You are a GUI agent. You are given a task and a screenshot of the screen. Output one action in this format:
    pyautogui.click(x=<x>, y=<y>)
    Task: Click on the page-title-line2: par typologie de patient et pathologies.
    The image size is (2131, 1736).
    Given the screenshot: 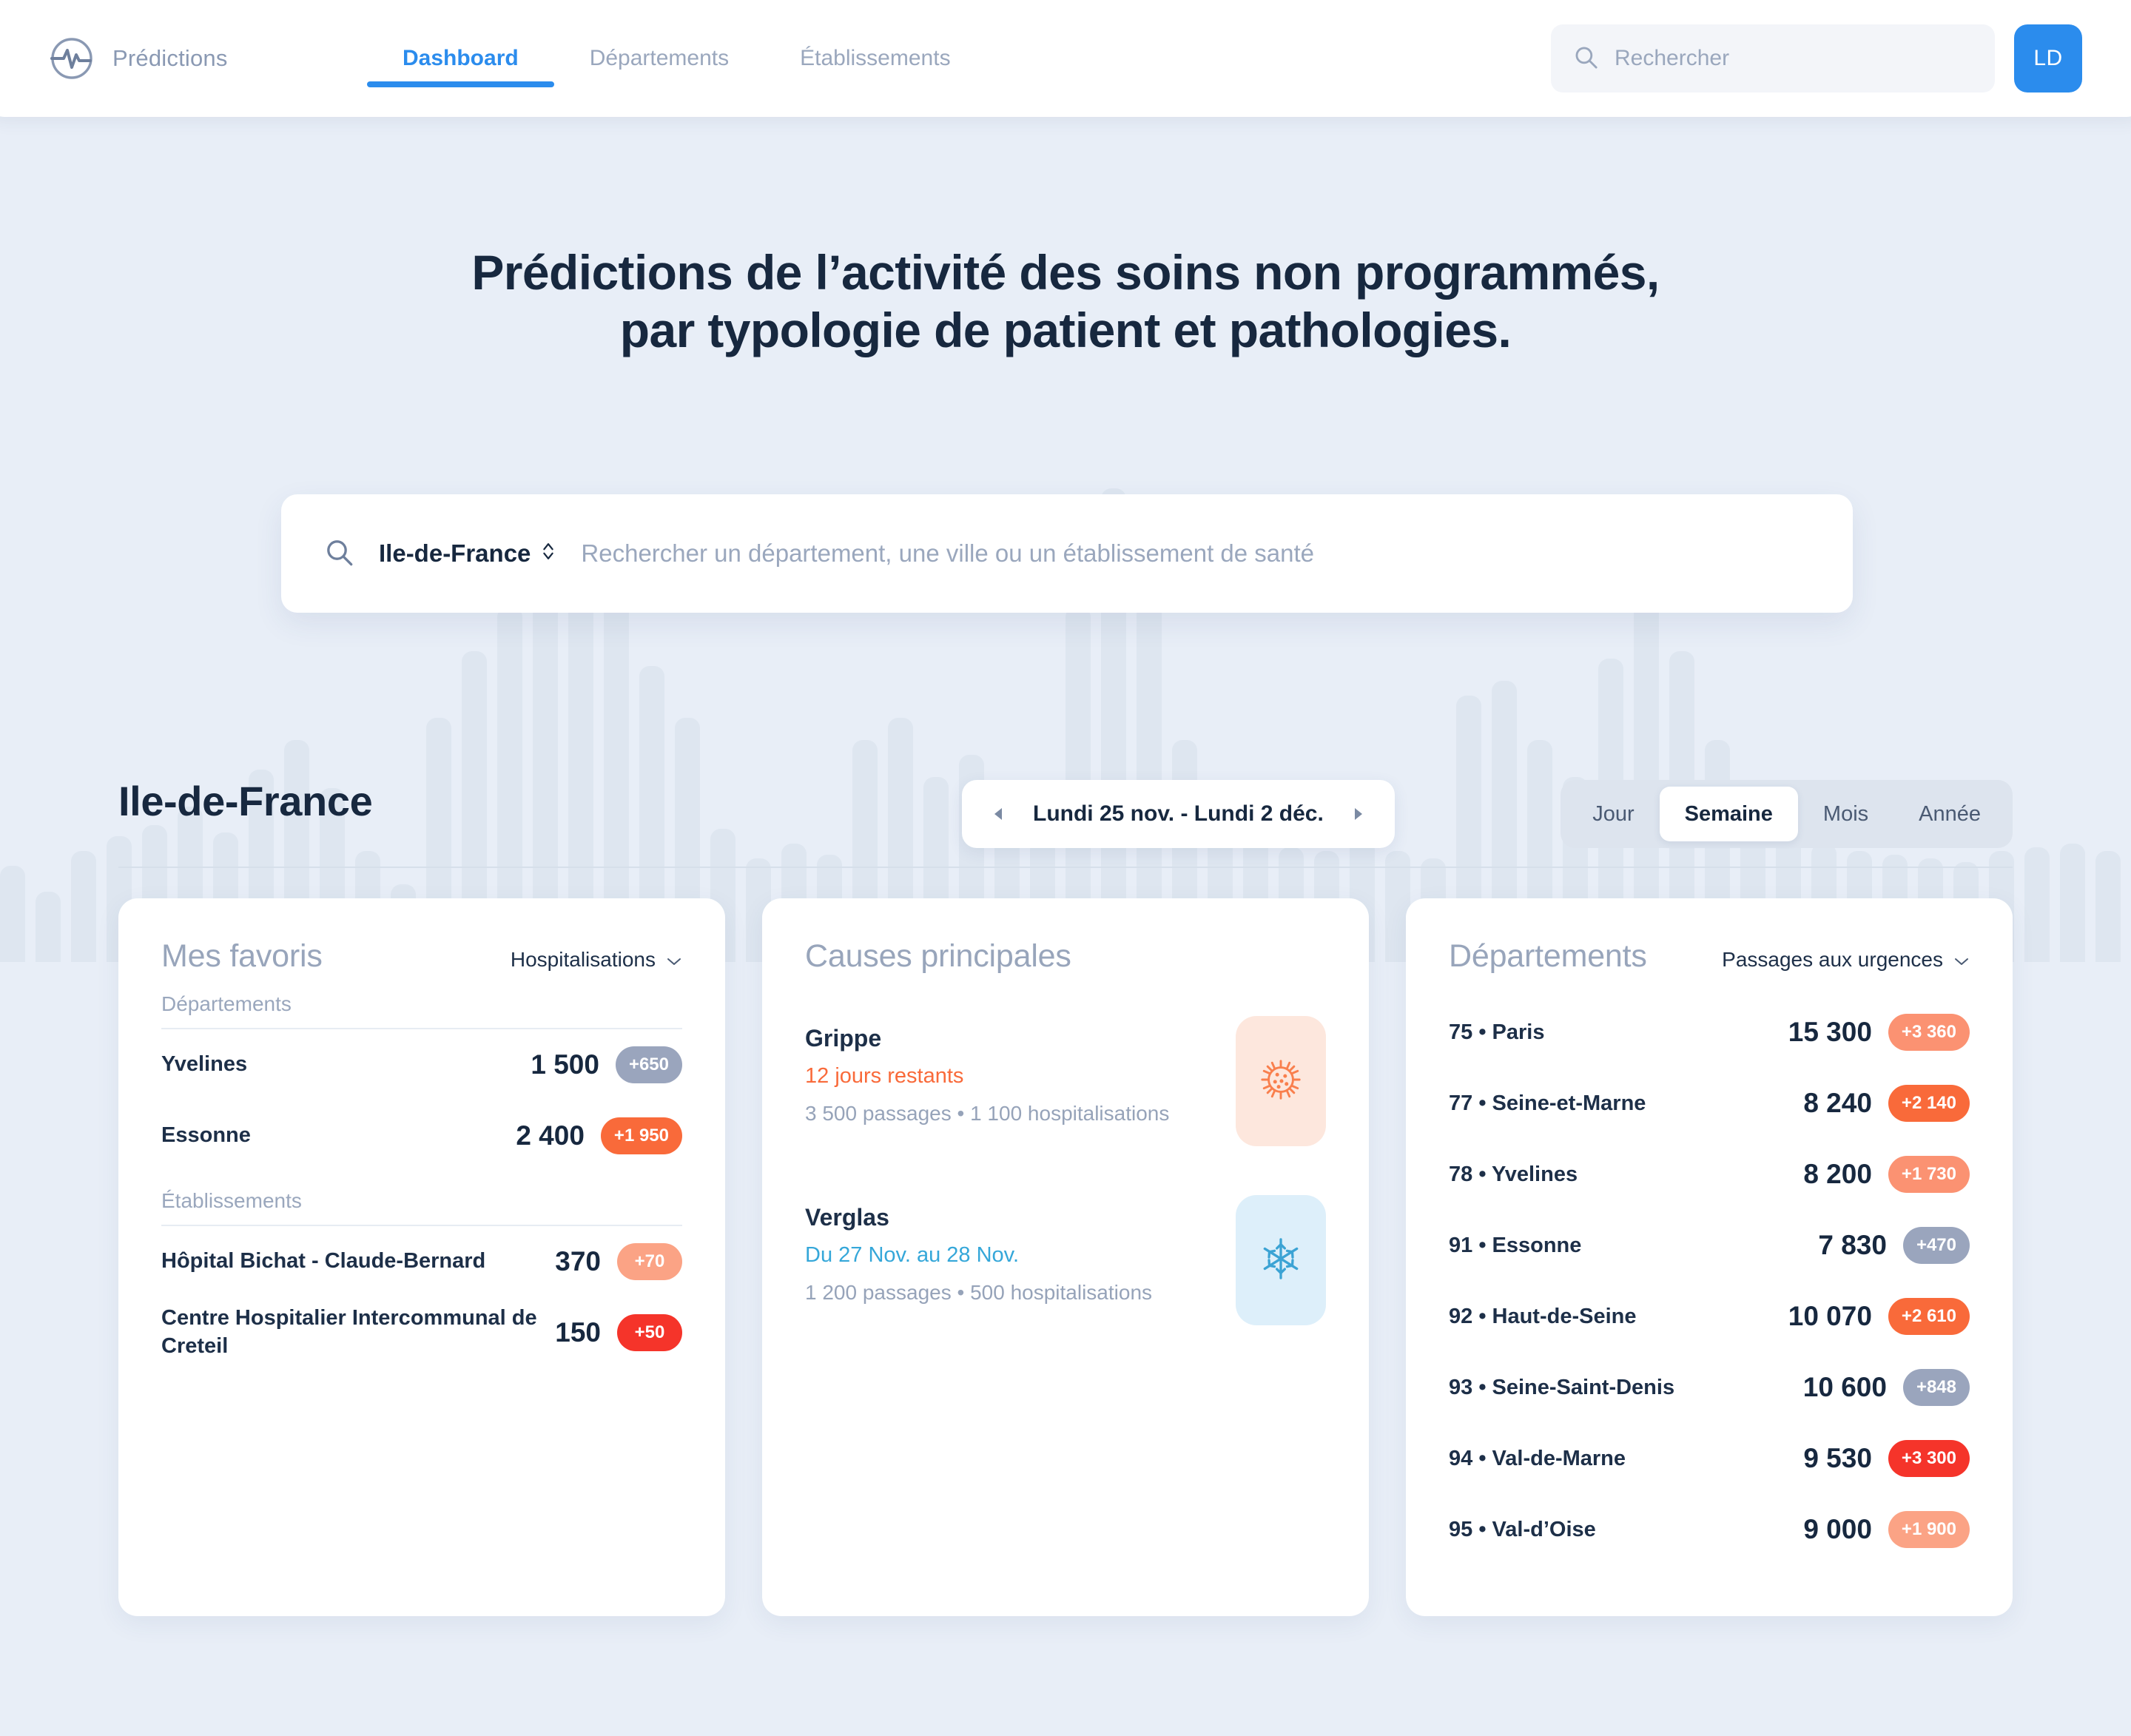 What is the action you would take?
    pyautogui.click(x=1065, y=329)
    